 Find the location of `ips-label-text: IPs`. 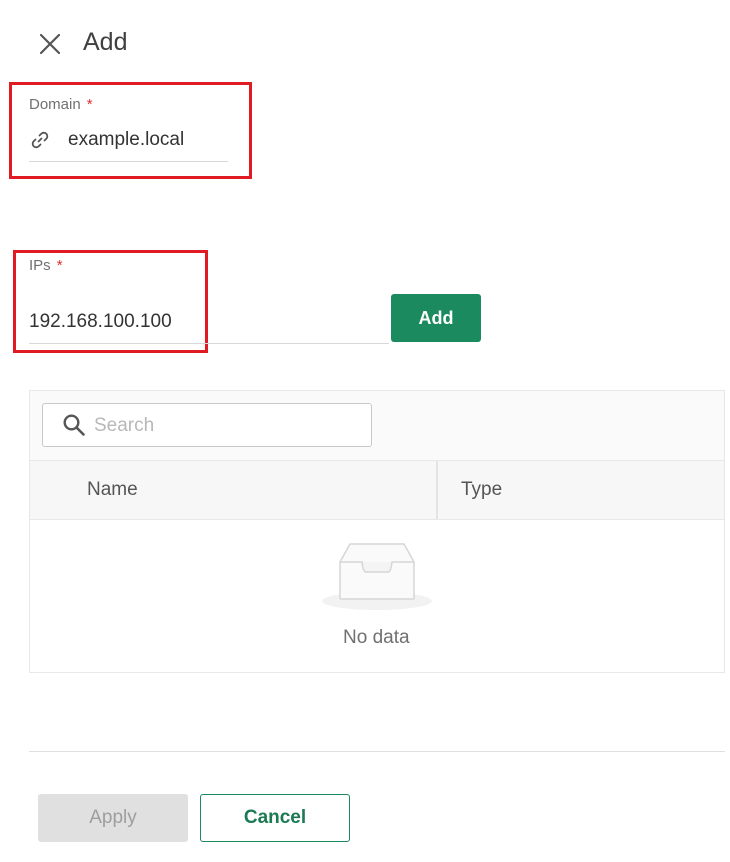

ips-label-text: IPs is located at coordinates (40, 265).